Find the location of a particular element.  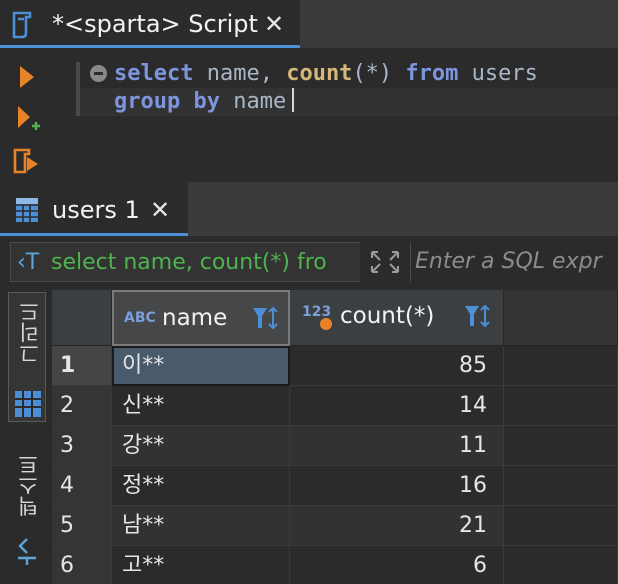

grid-corner is located at coordinates (82, 318).